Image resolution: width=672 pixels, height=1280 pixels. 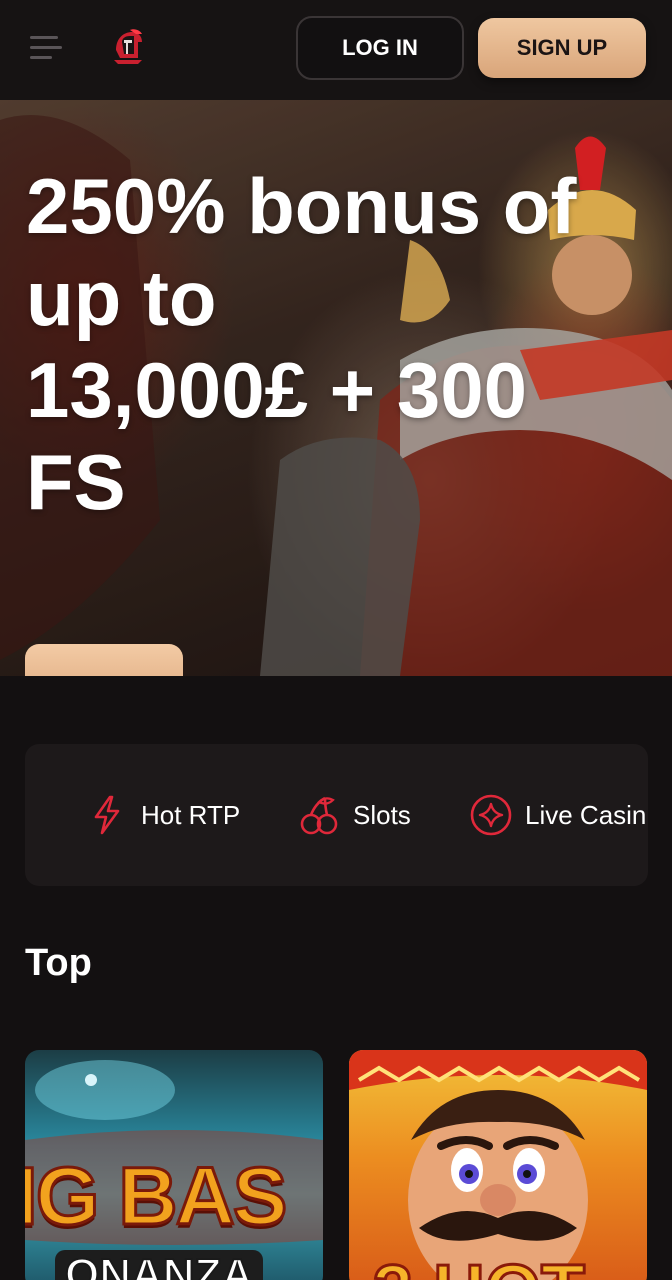 I want to click on category-hot-rtp: Hot RTP, so click(x=162, y=815).